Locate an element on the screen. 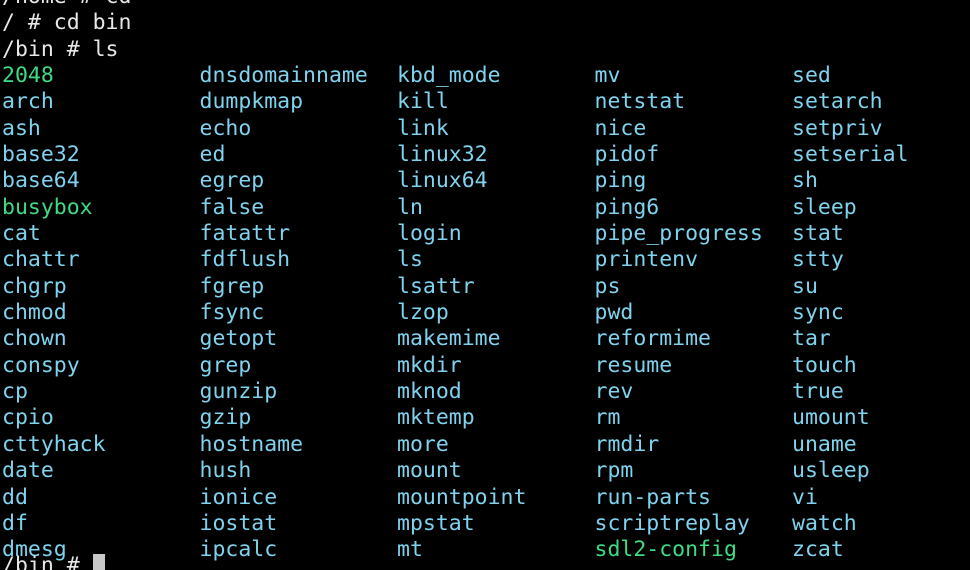  file-entry-false: false is located at coordinates (232, 207).